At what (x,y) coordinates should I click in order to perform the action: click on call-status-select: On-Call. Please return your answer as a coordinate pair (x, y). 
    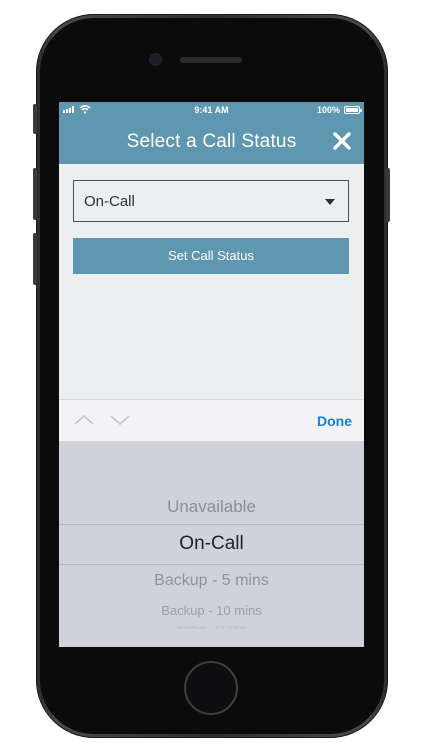
    Looking at the image, I should click on (211, 201).